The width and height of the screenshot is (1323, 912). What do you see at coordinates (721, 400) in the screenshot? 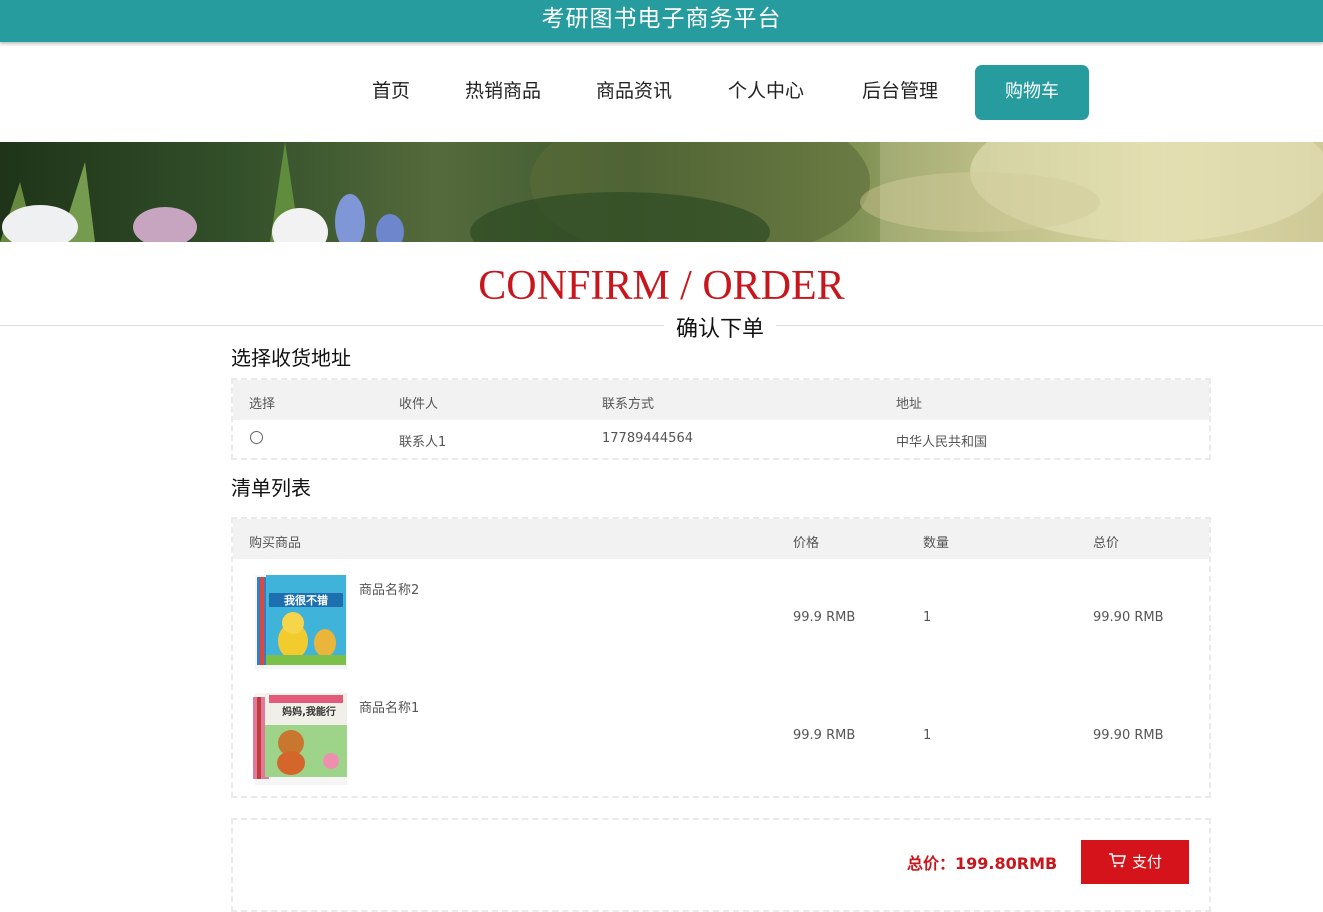
I see `address-table-header: 选择 收件人 联系方式 地址` at bounding box center [721, 400].